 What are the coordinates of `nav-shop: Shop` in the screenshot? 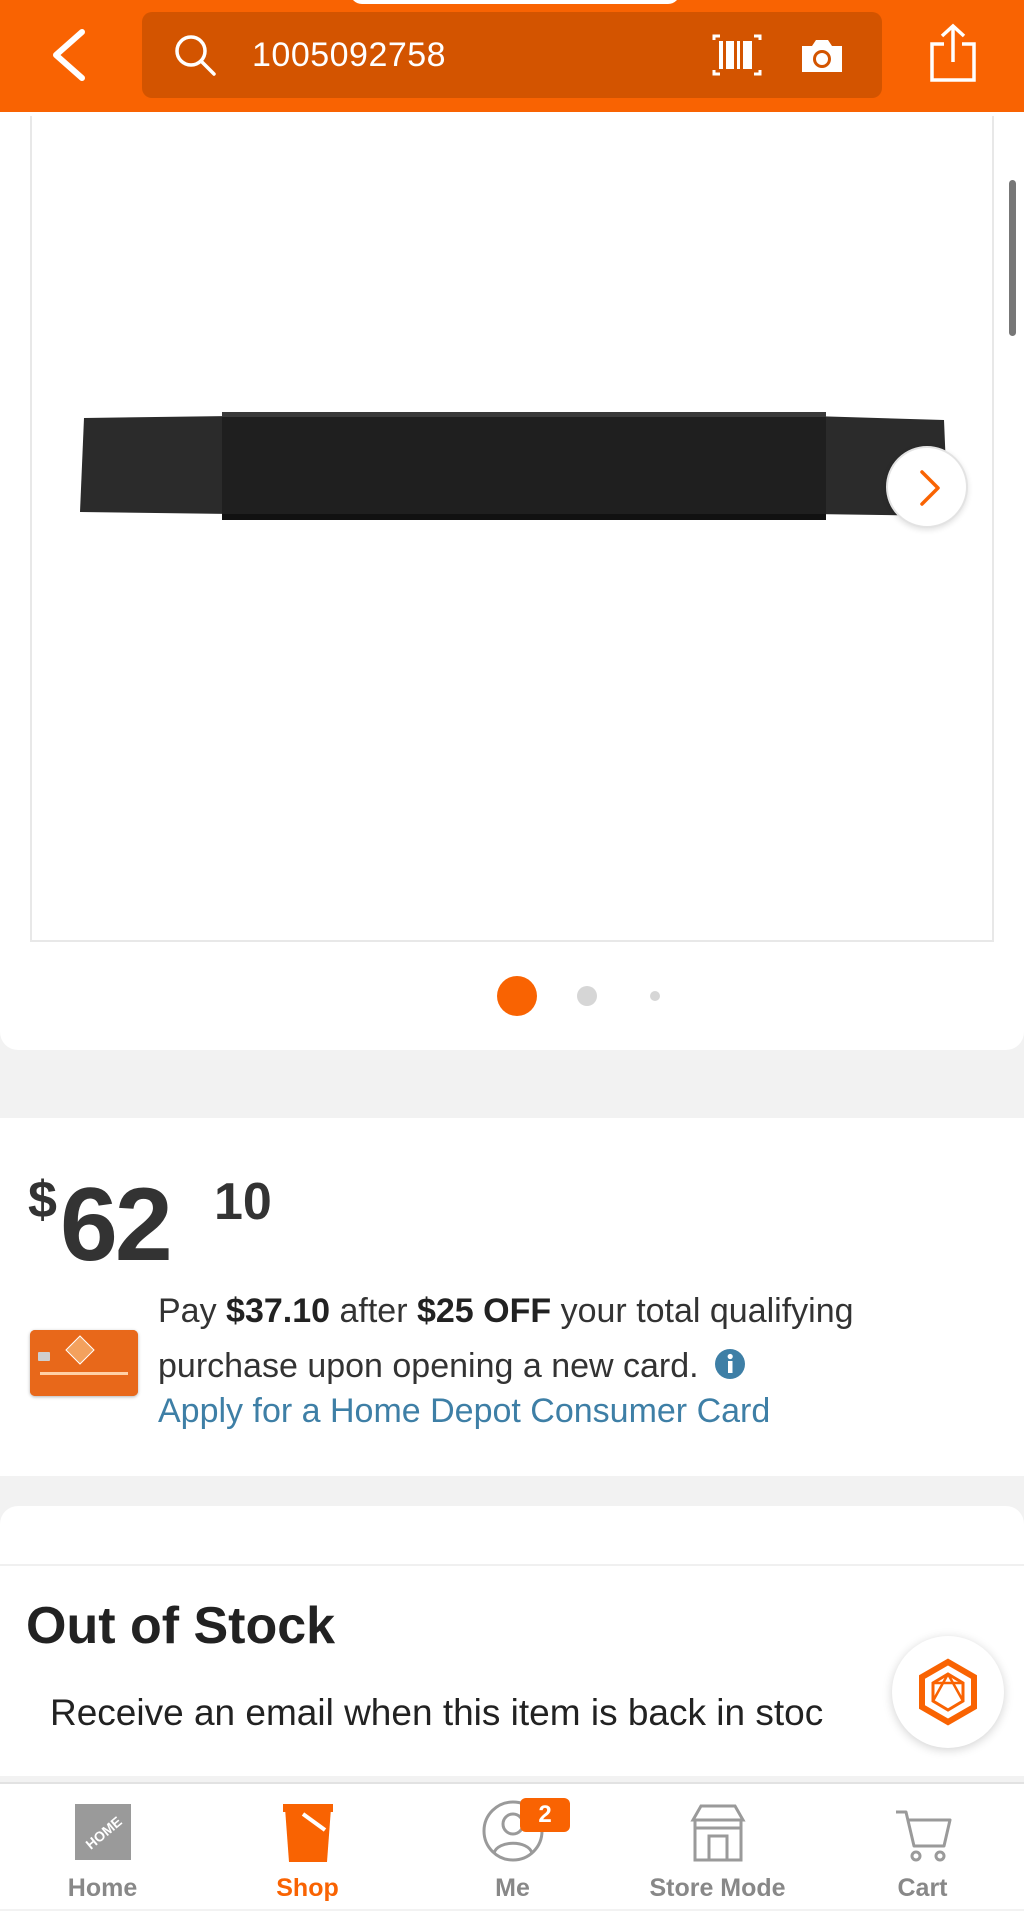 It's located at (307, 1847).